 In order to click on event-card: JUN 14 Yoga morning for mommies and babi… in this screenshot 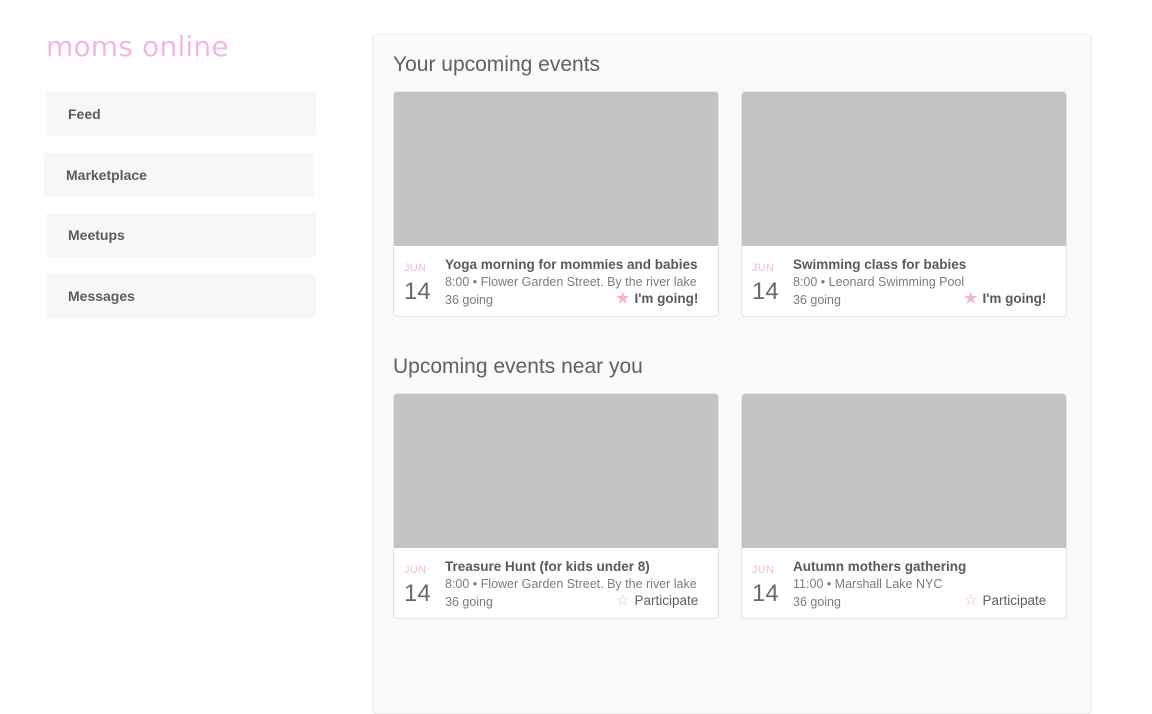, I will do `click(556, 204)`.